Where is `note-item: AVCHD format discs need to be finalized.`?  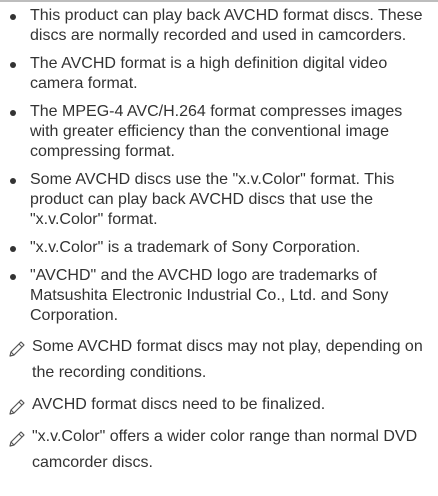 note-item: AVCHD format discs need to be finalized. is located at coordinates (218, 405).